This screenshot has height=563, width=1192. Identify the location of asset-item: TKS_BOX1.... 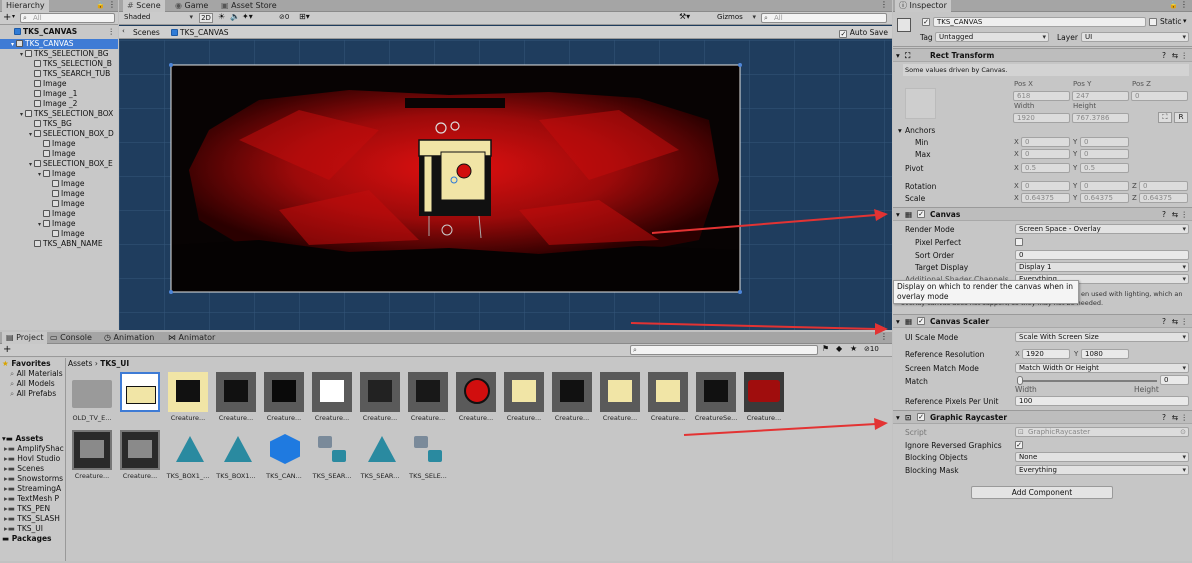
(236, 460).